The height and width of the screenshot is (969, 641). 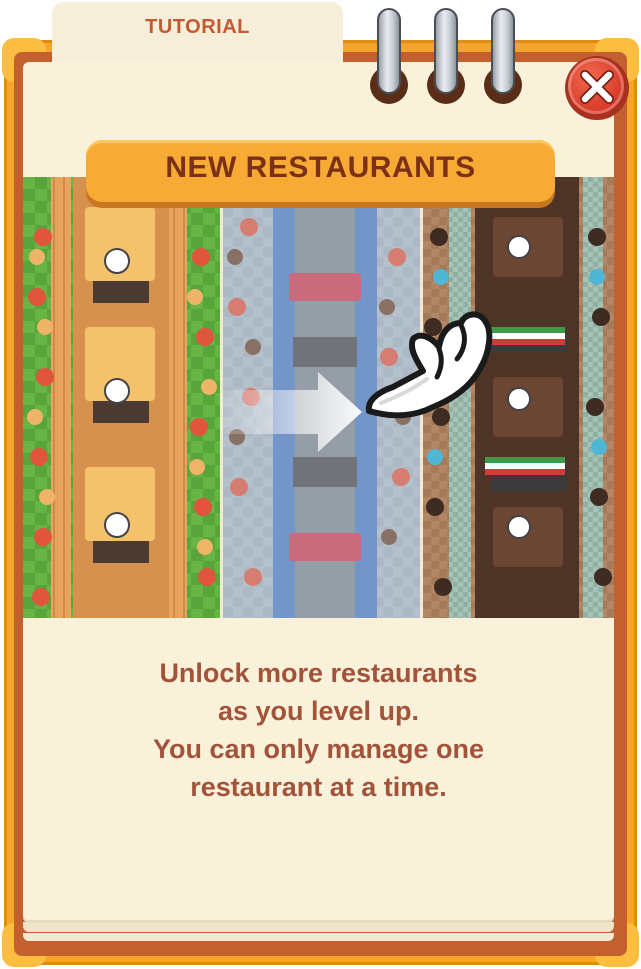 What do you see at coordinates (318, 673) in the screenshot?
I see `description-line: Unlock more restaurants` at bounding box center [318, 673].